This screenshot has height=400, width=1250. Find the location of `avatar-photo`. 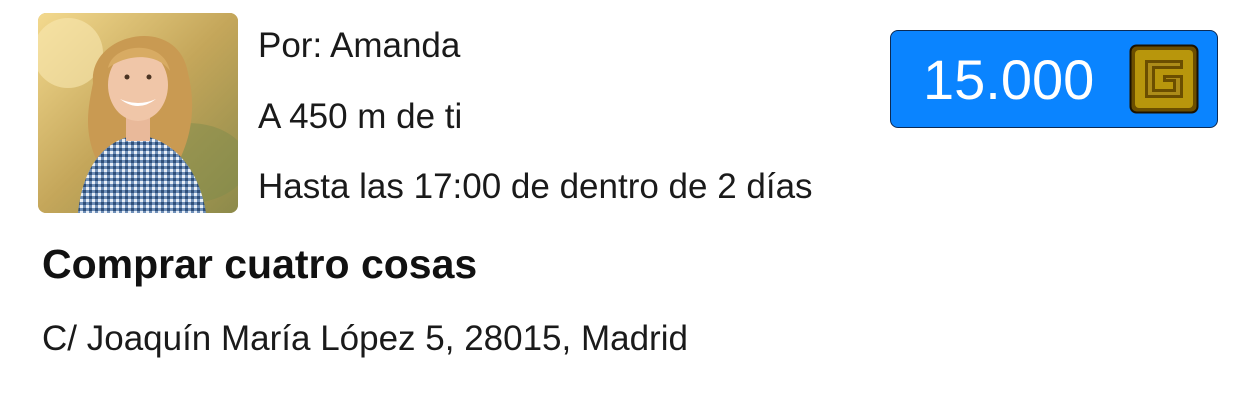

avatar-photo is located at coordinates (138, 113).